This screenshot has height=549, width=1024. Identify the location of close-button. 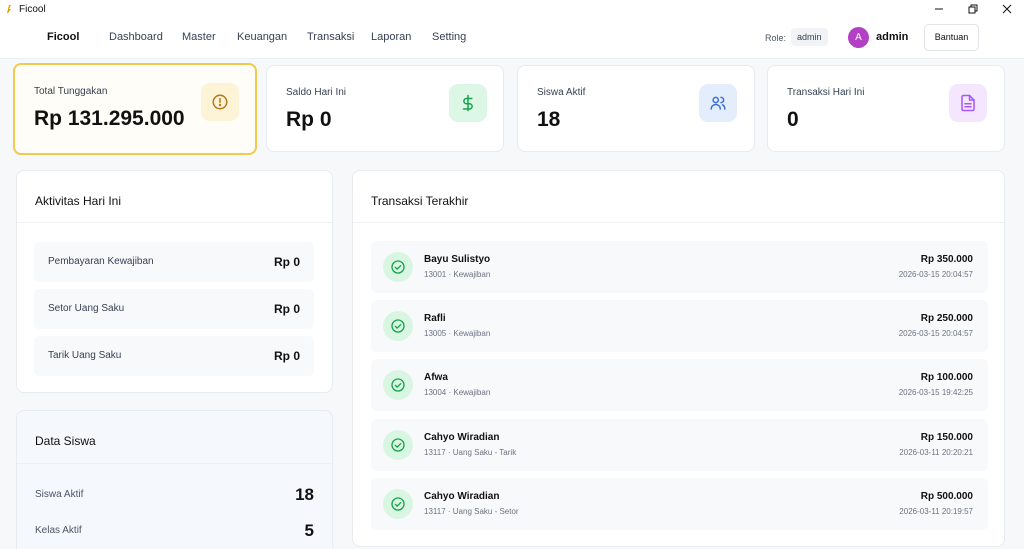
(1007, 9).